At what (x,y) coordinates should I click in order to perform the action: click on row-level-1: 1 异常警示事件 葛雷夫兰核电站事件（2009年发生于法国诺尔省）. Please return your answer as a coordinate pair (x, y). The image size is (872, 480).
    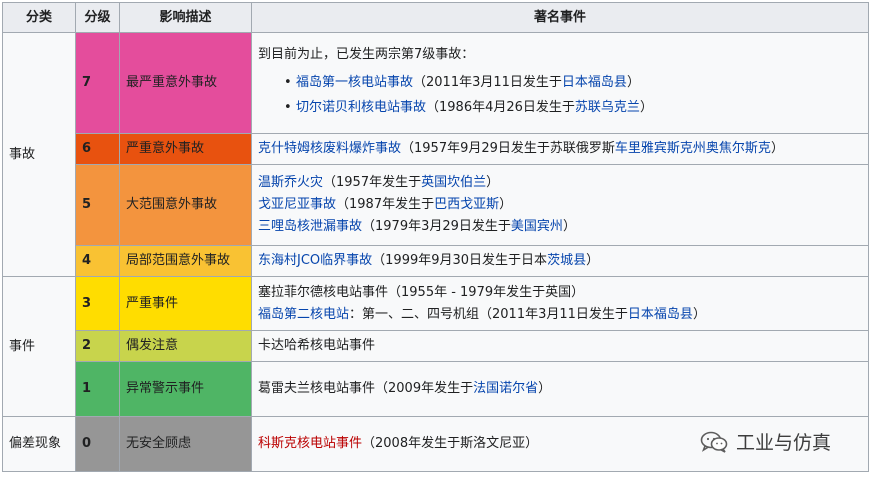
    Looking at the image, I should click on (436, 389).